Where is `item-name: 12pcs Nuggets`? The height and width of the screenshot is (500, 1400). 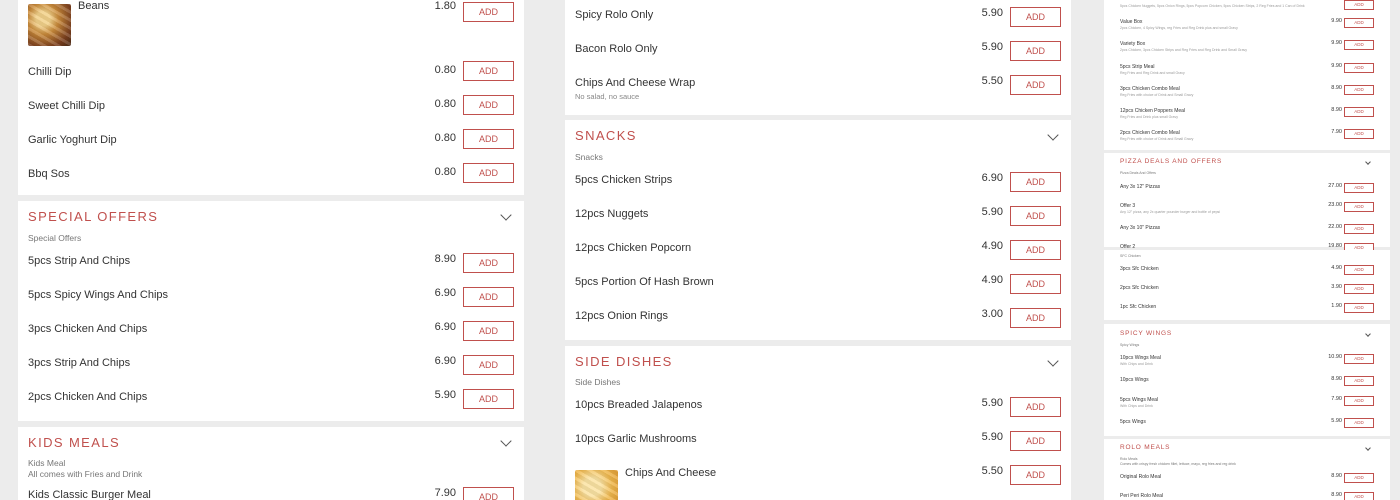
item-name: 12pcs Nuggets is located at coordinates (612, 214).